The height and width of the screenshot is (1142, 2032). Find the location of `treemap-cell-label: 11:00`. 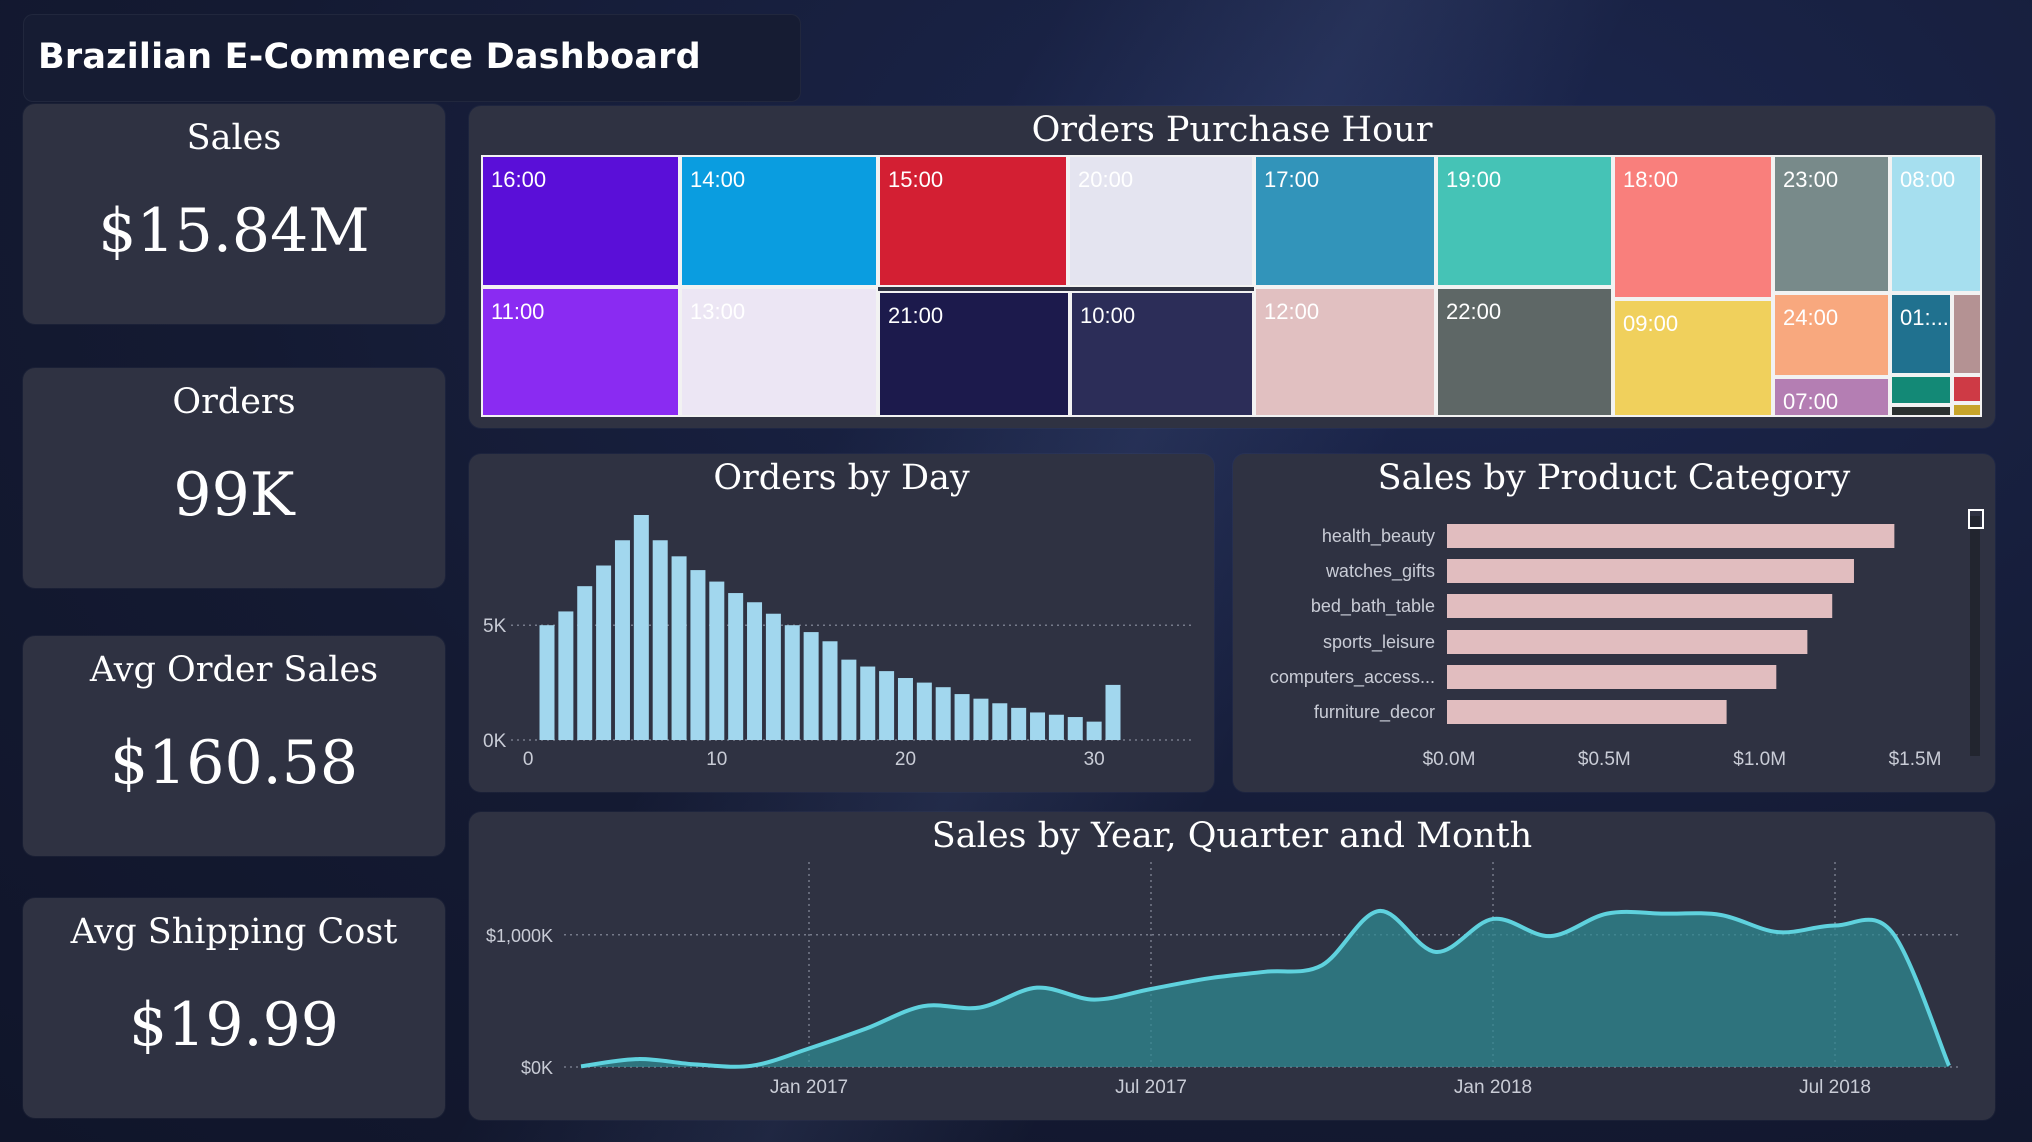

treemap-cell-label: 11:00 is located at coordinates (518, 311).